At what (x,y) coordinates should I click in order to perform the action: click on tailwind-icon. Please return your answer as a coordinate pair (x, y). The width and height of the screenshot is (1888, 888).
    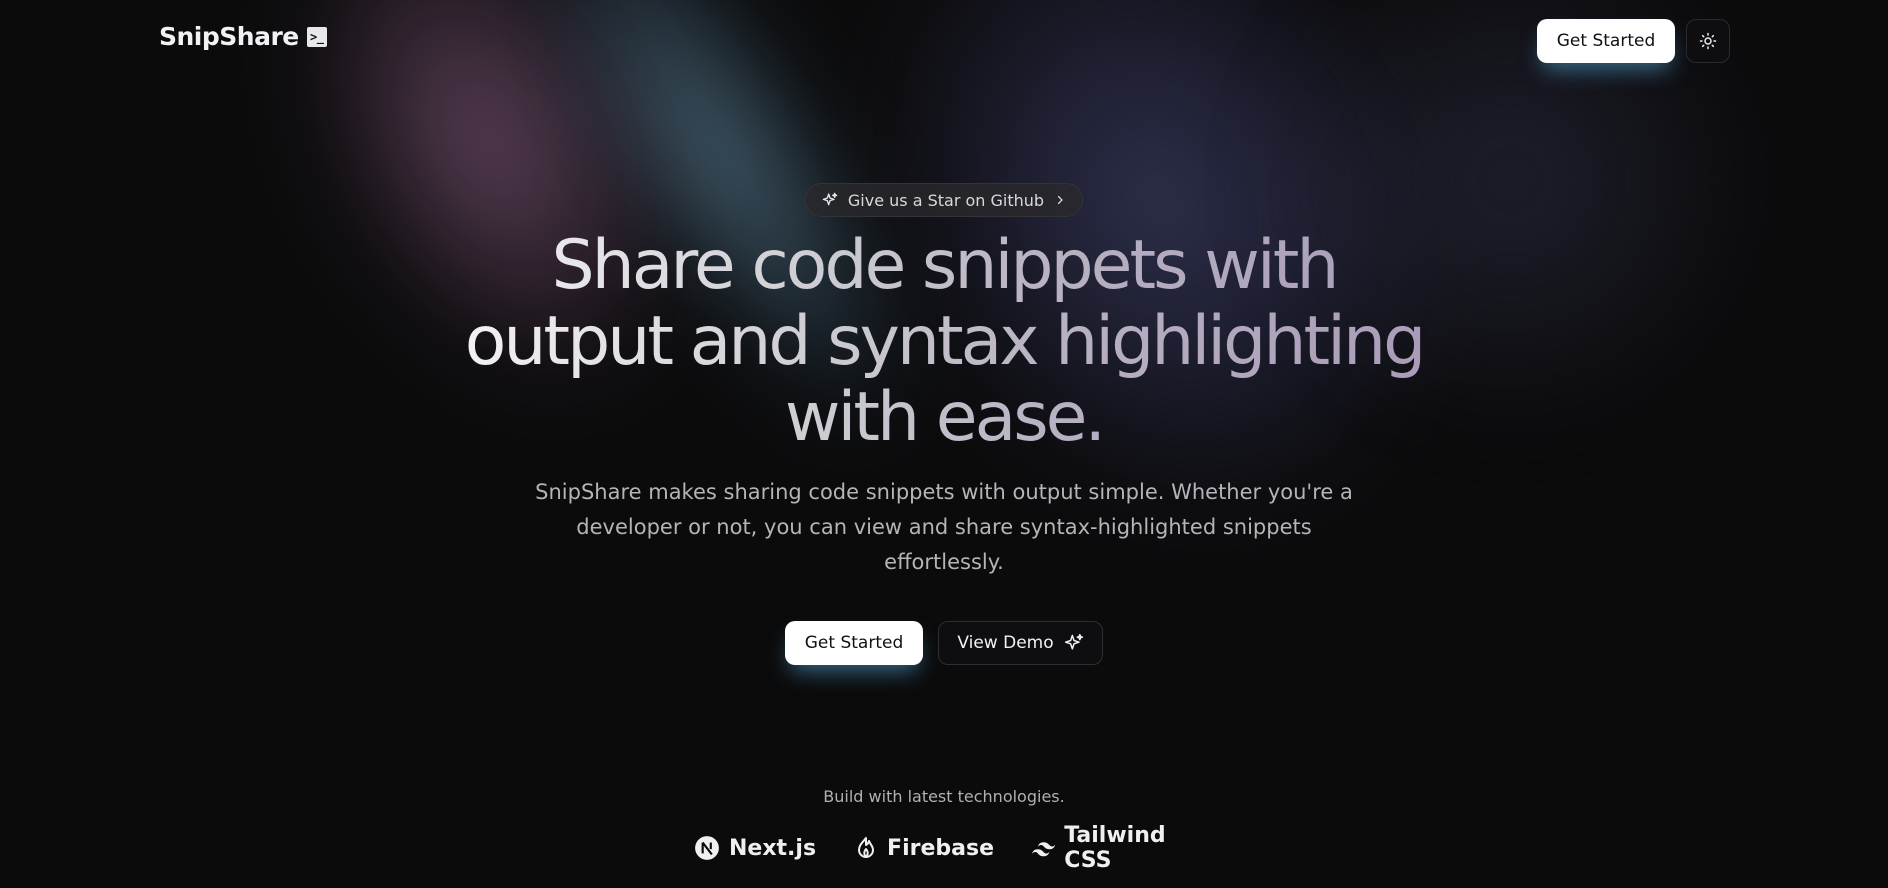
    Looking at the image, I should click on (1044, 849).